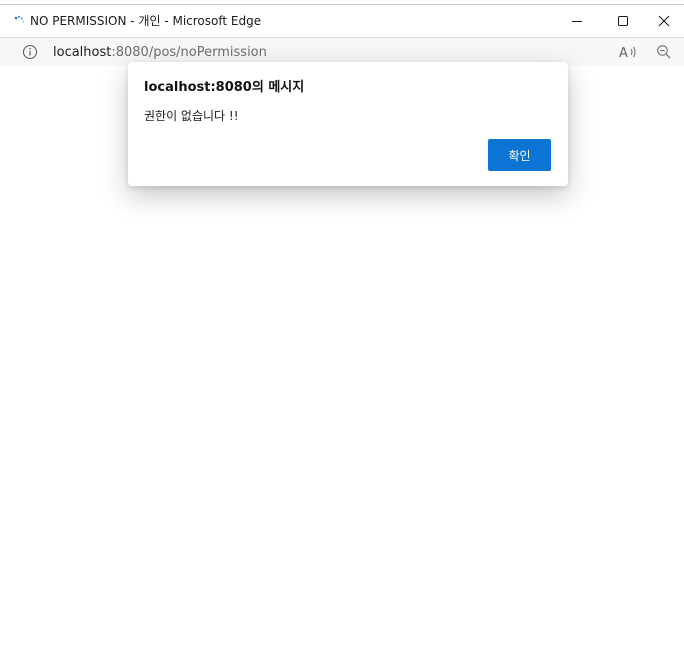 This screenshot has height=661, width=684. Describe the element at coordinates (191, 116) in the screenshot. I see `dialog-message: 권한이 없습니다 !!` at that location.